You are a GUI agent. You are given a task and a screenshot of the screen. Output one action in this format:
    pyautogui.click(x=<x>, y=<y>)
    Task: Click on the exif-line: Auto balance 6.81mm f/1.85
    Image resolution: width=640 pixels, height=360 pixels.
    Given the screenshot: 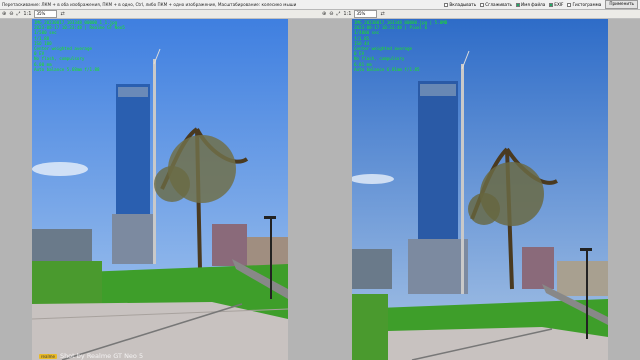 What is the action you would take?
    pyautogui.click(x=387, y=69)
    